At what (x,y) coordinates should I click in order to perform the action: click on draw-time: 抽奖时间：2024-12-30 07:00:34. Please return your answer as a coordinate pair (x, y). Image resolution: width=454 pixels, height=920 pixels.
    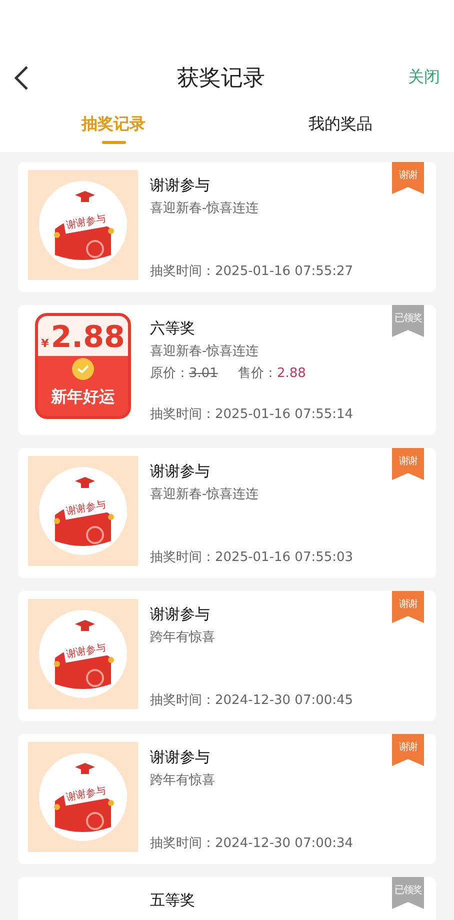
    Looking at the image, I should click on (252, 844).